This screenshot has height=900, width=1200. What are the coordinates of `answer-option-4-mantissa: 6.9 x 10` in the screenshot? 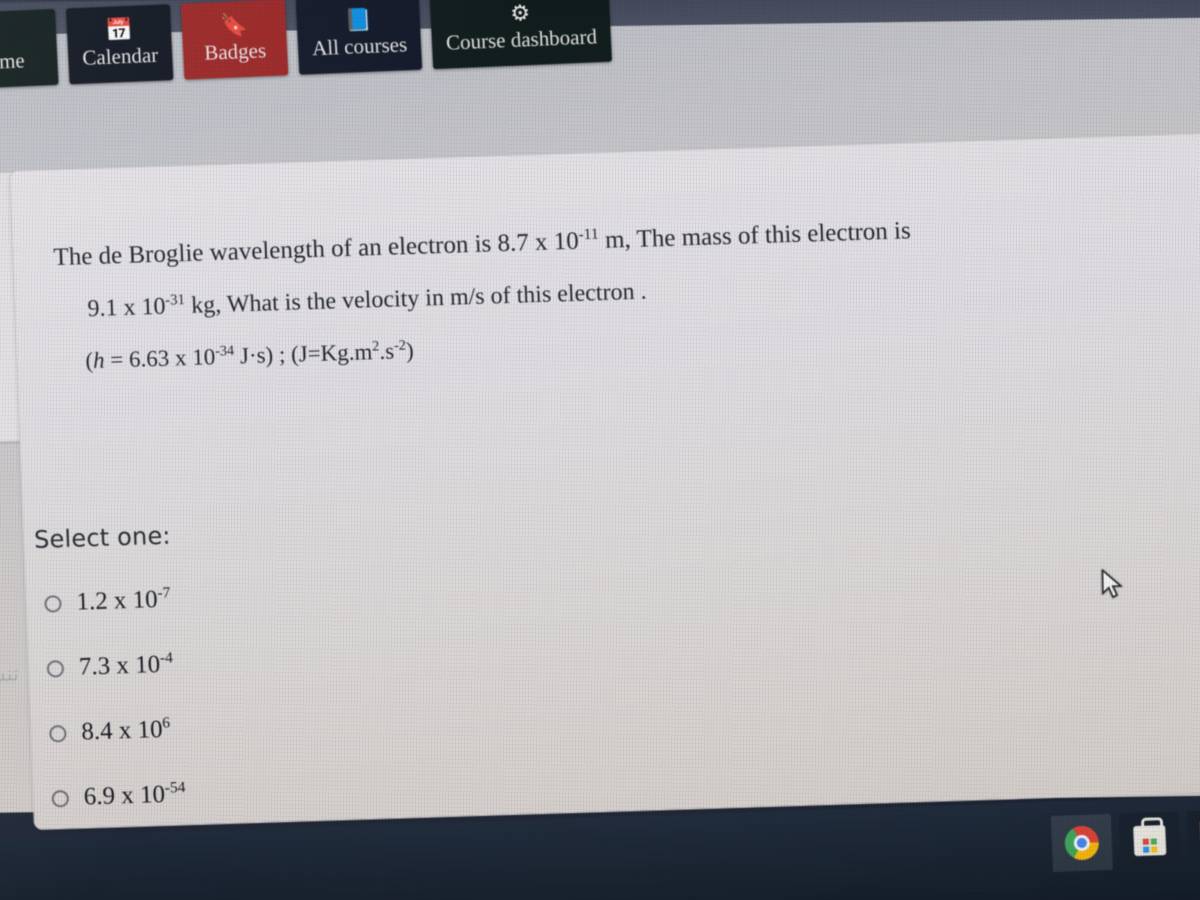 It's located at (124, 795).